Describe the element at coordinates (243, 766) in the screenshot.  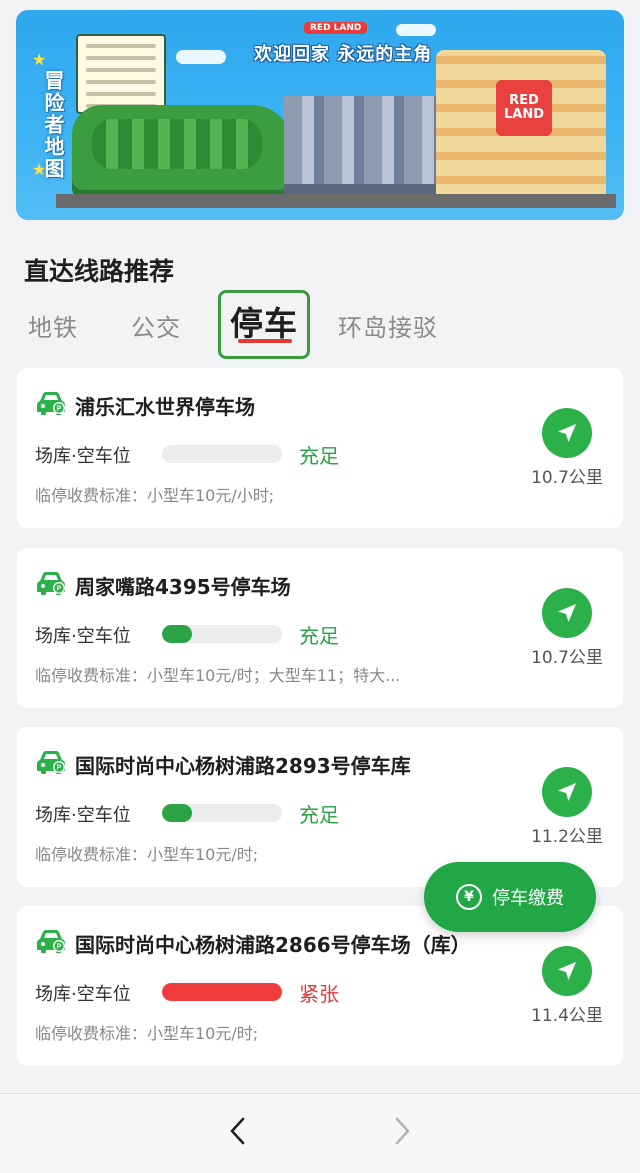
I see `parking-name: 国际时尚中心杨树浦路2893号停车库` at that location.